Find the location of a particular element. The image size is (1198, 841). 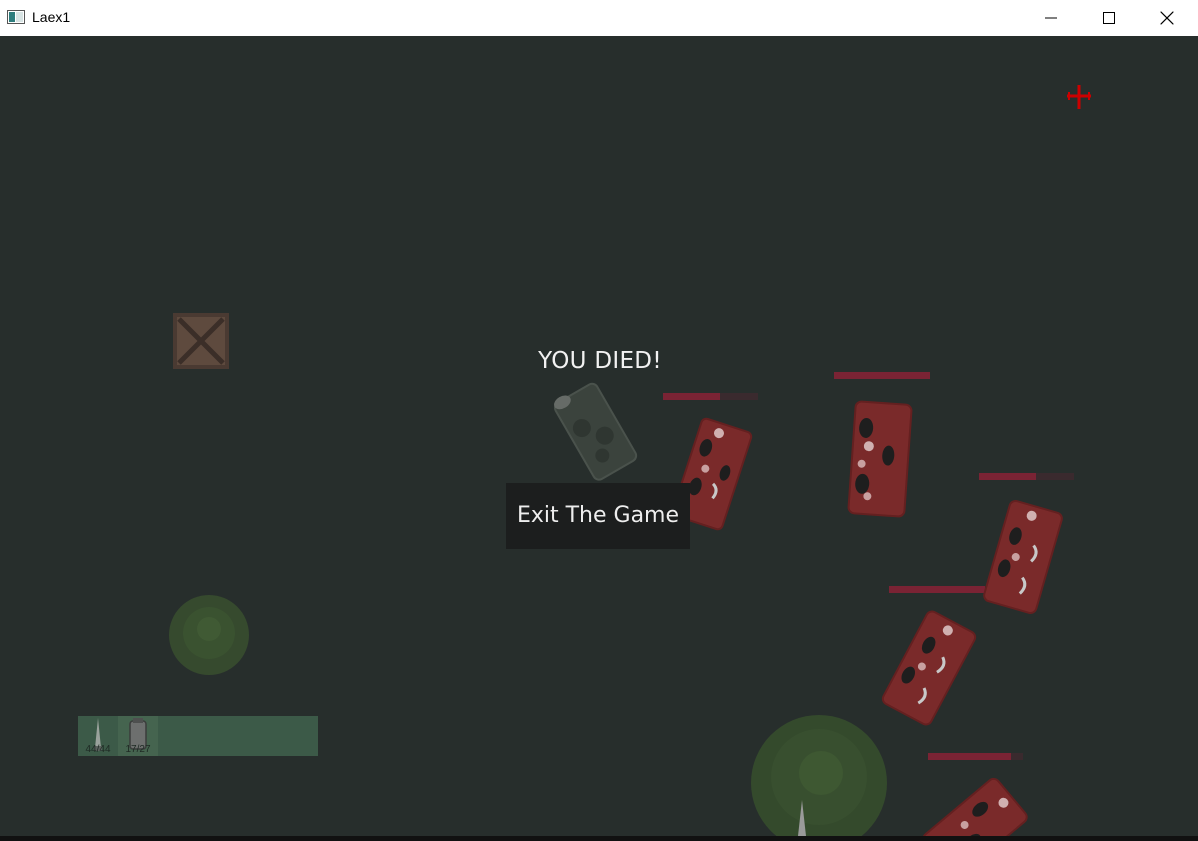

maximize-icon is located at coordinates (1109, 18).